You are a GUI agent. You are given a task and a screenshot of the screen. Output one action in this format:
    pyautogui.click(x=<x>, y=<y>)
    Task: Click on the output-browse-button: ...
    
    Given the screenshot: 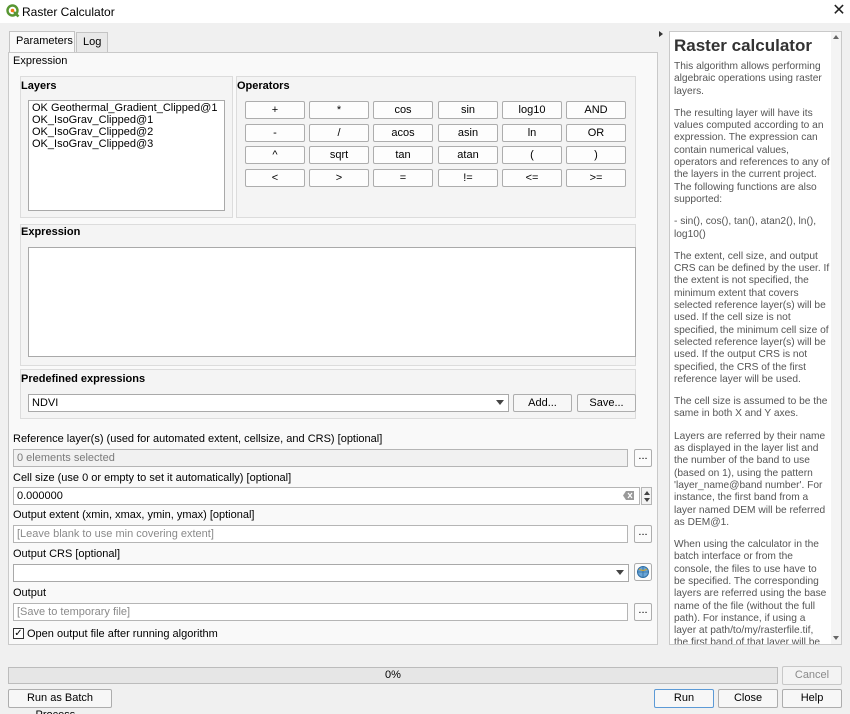 What is the action you would take?
    pyautogui.click(x=643, y=612)
    